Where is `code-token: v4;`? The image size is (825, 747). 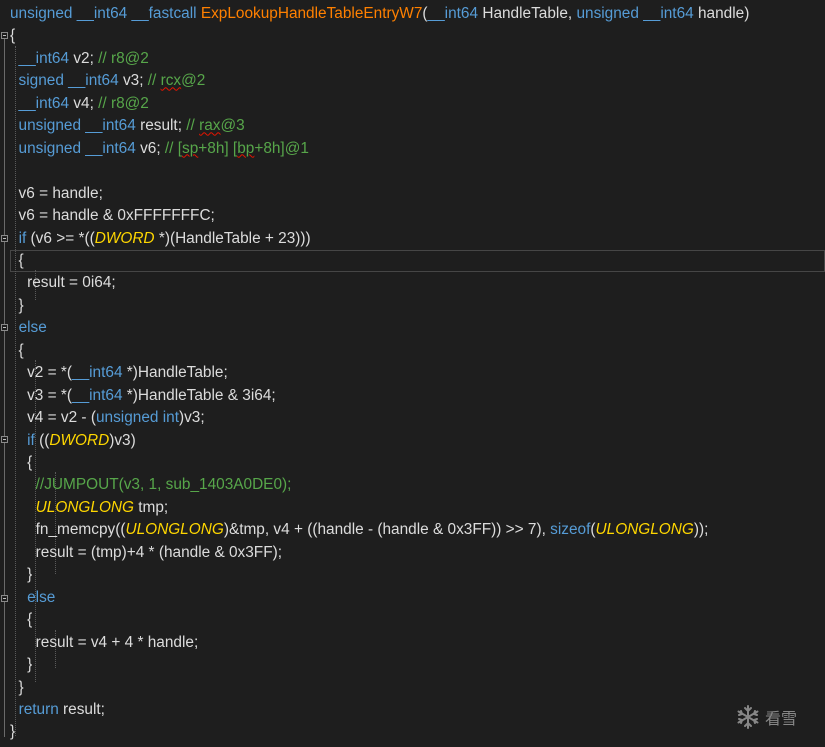 code-token: v4; is located at coordinates (86, 103).